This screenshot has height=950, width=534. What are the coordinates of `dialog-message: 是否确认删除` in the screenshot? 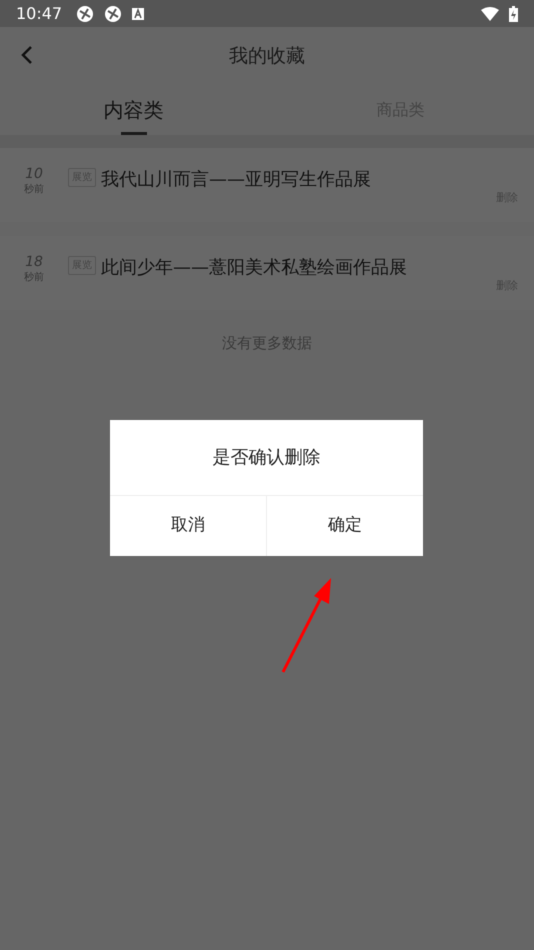 It's located at (266, 458).